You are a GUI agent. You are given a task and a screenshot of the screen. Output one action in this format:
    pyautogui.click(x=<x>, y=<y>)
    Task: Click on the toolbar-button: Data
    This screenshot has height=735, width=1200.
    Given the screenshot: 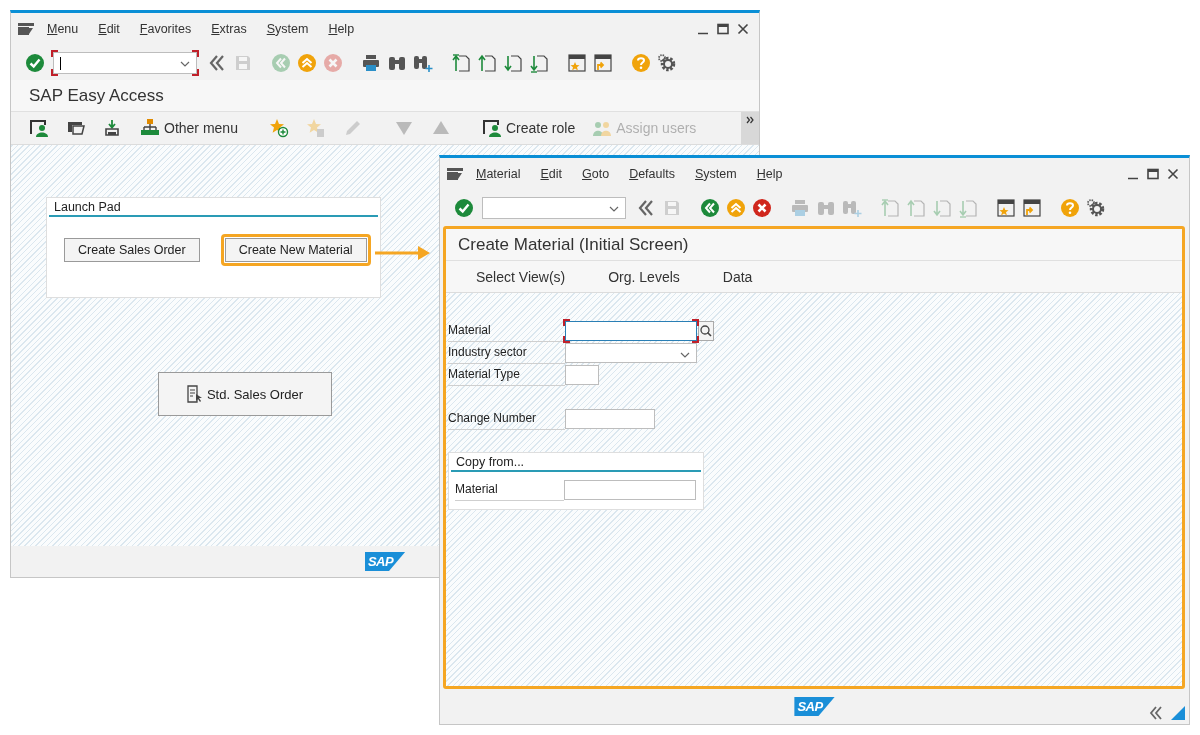 What is the action you would take?
    pyautogui.click(x=737, y=276)
    